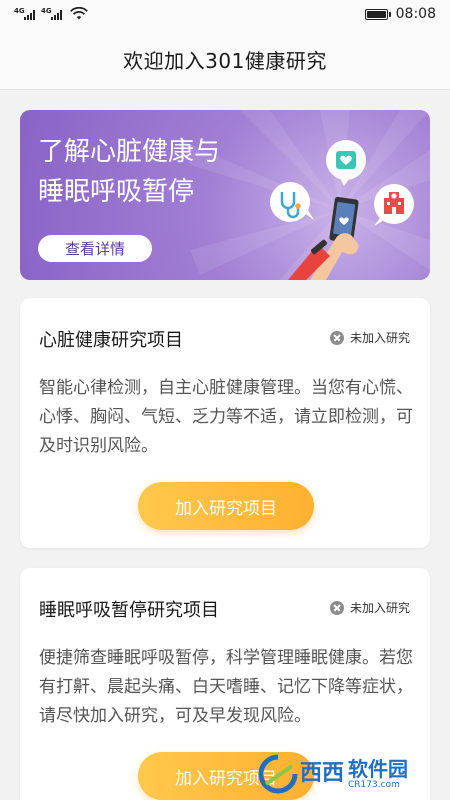 This screenshot has height=800, width=450. I want to click on watermark-logo-icon, so click(278, 774).